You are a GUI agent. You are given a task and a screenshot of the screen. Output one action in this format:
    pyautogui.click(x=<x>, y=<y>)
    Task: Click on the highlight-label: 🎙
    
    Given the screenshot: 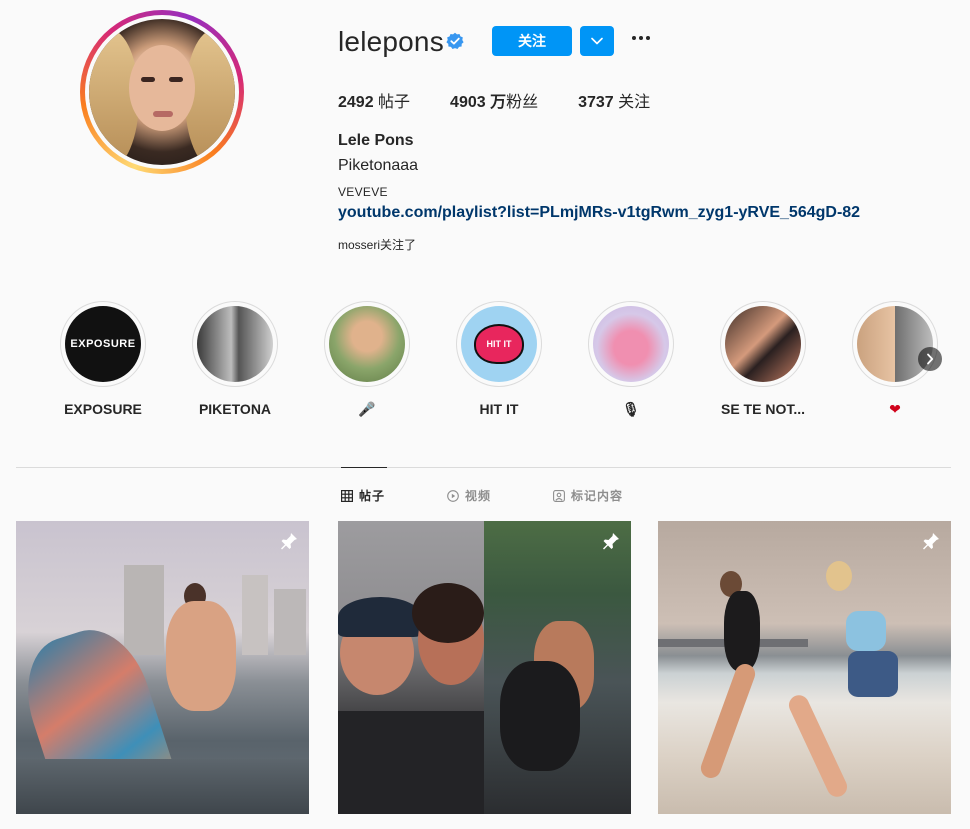 What is the action you would take?
    pyautogui.click(x=631, y=409)
    